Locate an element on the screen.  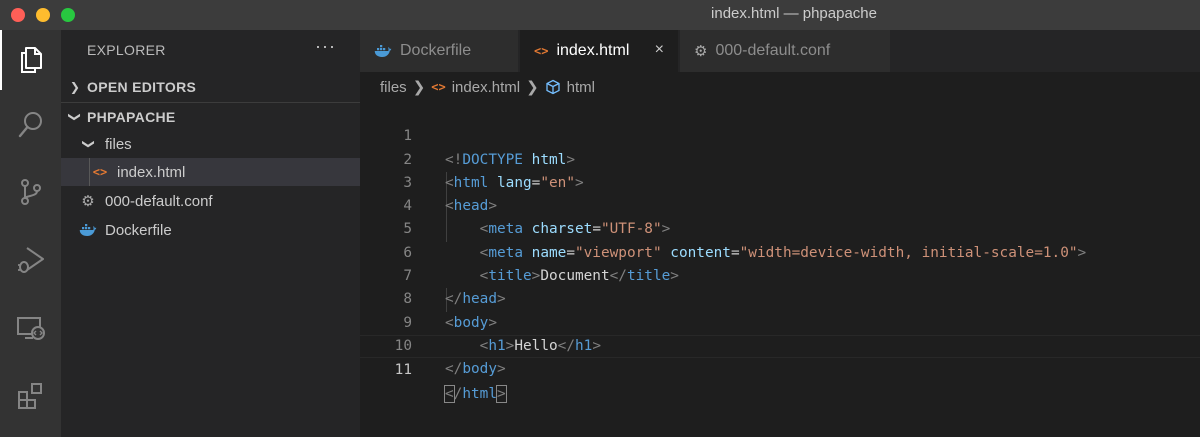
files-icon is located at coordinates (31, 60).